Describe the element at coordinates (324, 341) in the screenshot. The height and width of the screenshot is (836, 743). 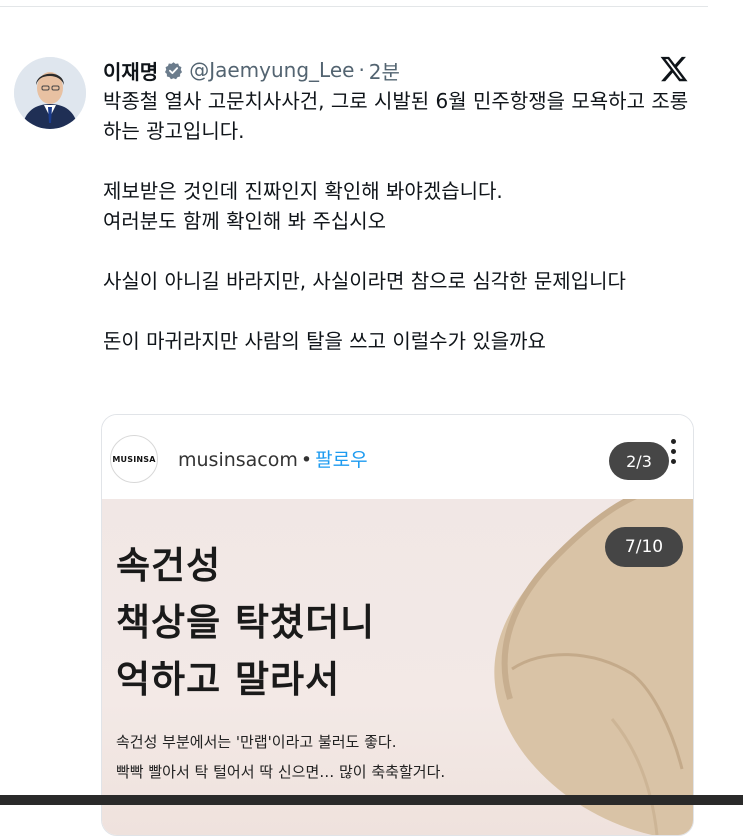
I see `tweet-paragraph: 돈이 마귀라지만 사람의 탈을 쓰고 이럴수가 있을까요` at that location.